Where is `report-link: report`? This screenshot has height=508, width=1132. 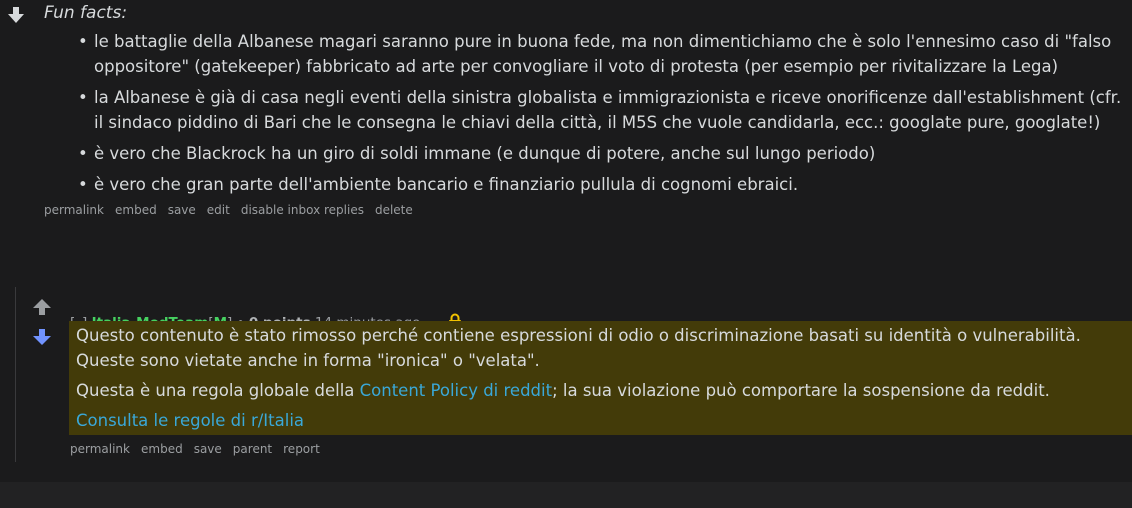 report-link: report is located at coordinates (301, 449).